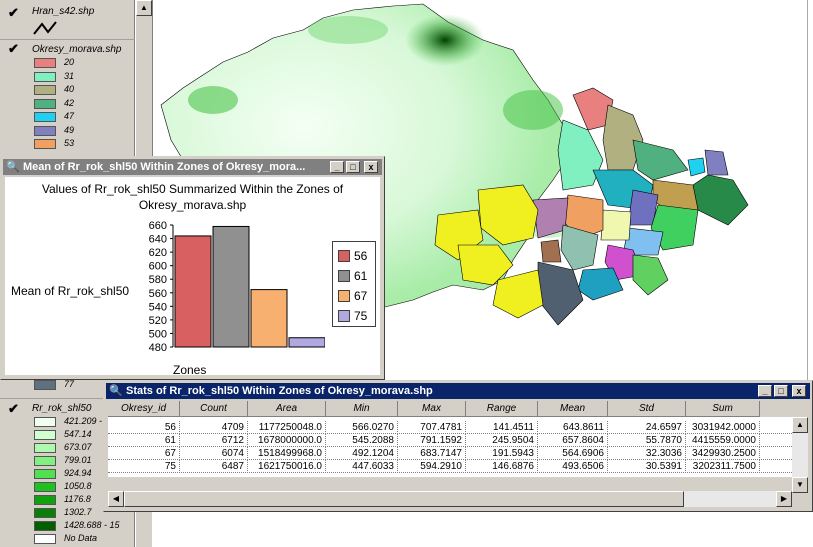  Describe the element at coordinates (647, 409) in the screenshot. I see `column-header: Std` at that location.